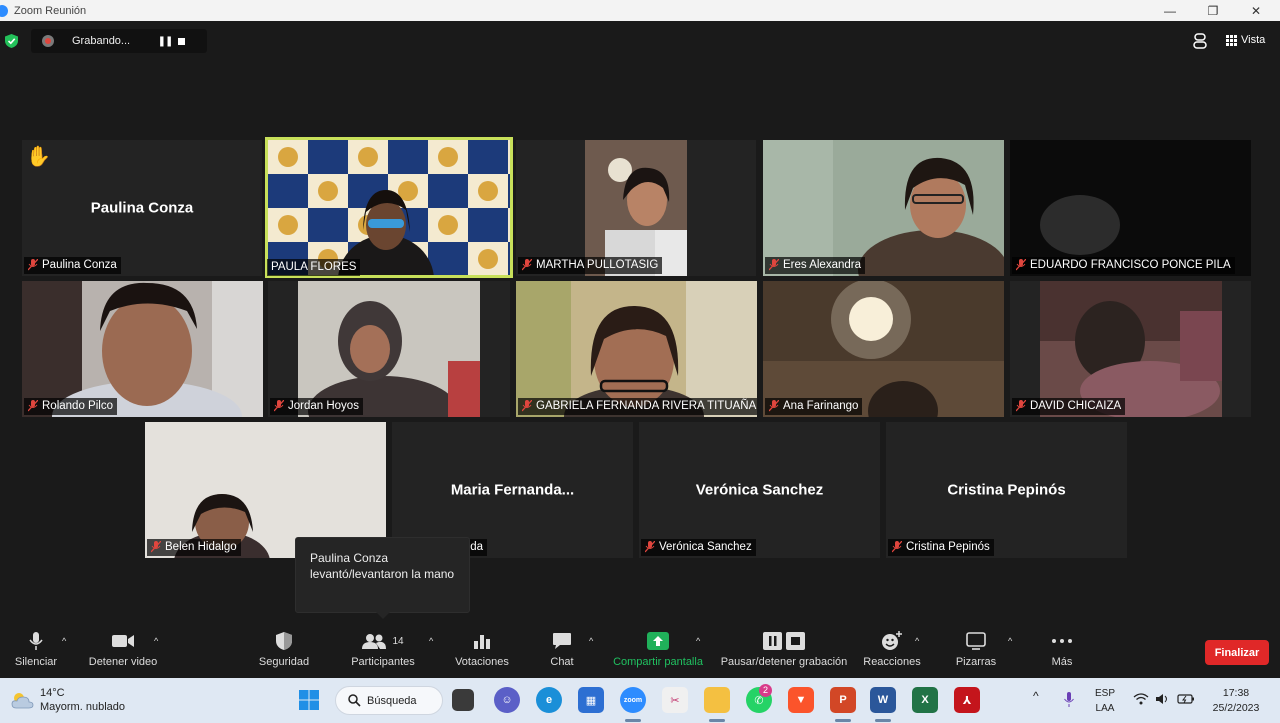 Image resolution: width=1280 pixels, height=723 pixels. What do you see at coordinates (801, 700) in the screenshot?
I see `brave-browser-icon: ▼` at bounding box center [801, 700].